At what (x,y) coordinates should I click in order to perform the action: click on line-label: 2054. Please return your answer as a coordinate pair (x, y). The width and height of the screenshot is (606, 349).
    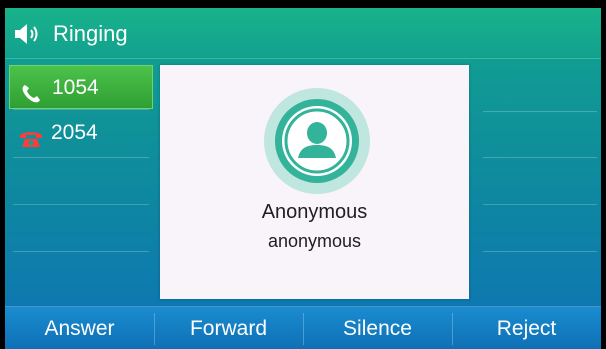
    Looking at the image, I should click on (74, 132).